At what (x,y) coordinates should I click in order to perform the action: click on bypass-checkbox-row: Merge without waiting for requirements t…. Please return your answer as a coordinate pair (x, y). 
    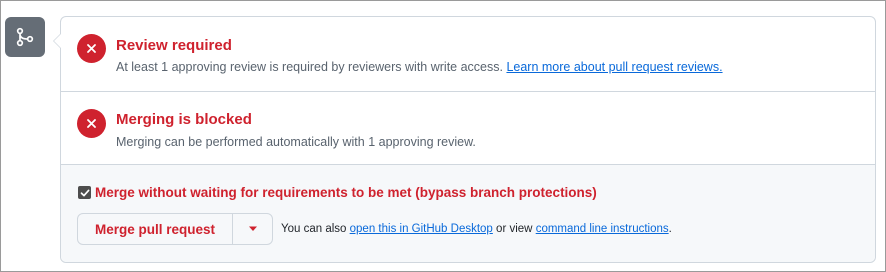
    Looking at the image, I should click on (337, 192).